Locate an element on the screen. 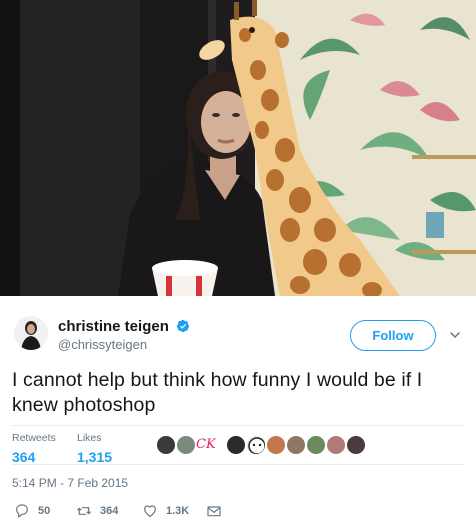 The width and height of the screenshot is (476, 531). like-button: 1.3K is located at coordinates (165, 511).